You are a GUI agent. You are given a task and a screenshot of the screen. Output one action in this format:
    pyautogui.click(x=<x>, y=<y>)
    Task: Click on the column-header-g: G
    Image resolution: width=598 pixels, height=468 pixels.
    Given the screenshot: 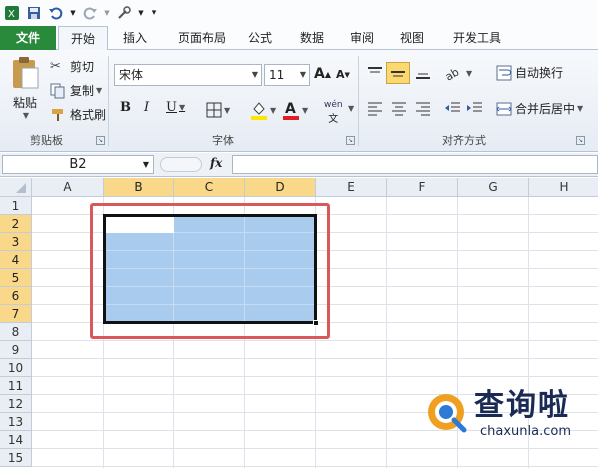 What is the action you would take?
    pyautogui.click(x=493, y=187)
    